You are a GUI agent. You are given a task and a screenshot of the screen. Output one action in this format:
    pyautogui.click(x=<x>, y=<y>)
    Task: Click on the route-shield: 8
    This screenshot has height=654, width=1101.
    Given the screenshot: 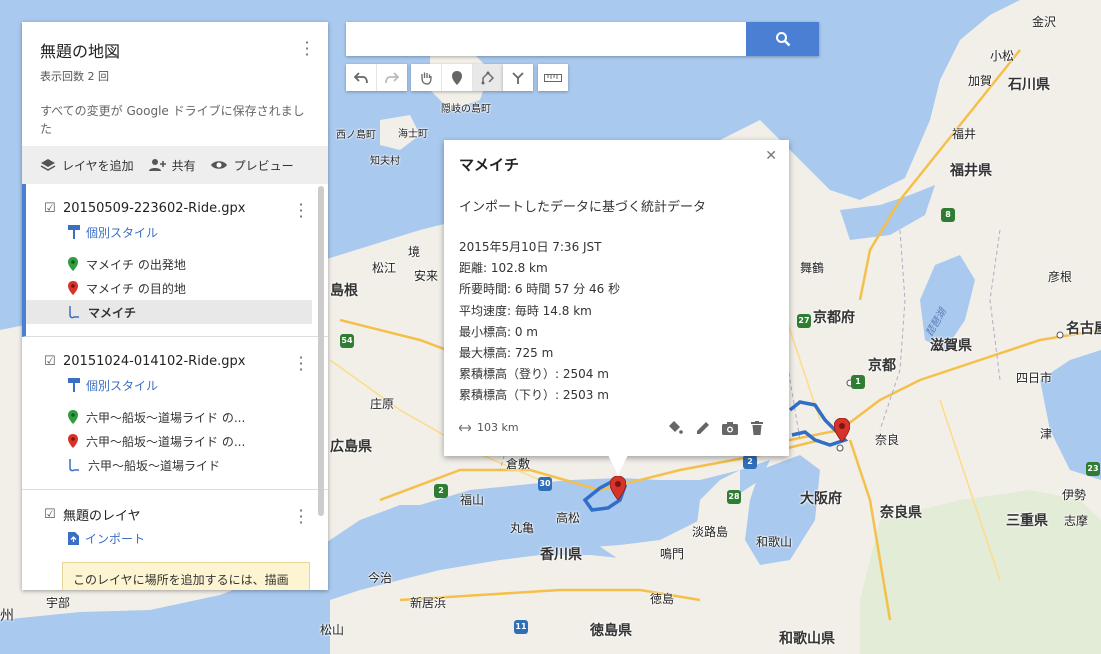 What is the action you would take?
    pyautogui.click(x=948, y=215)
    